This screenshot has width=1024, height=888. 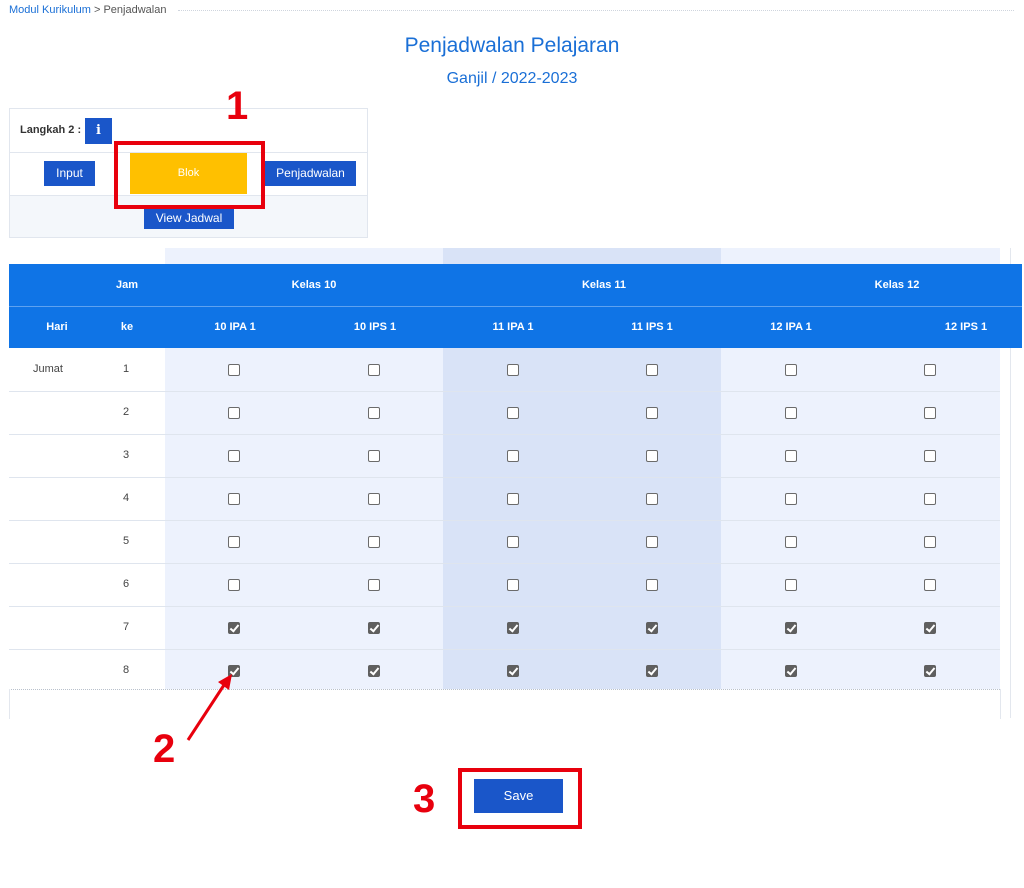 What do you see at coordinates (235, 327) in the screenshot?
I see `header-class-10-ipa-1: 10 IPA 1` at bounding box center [235, 327].